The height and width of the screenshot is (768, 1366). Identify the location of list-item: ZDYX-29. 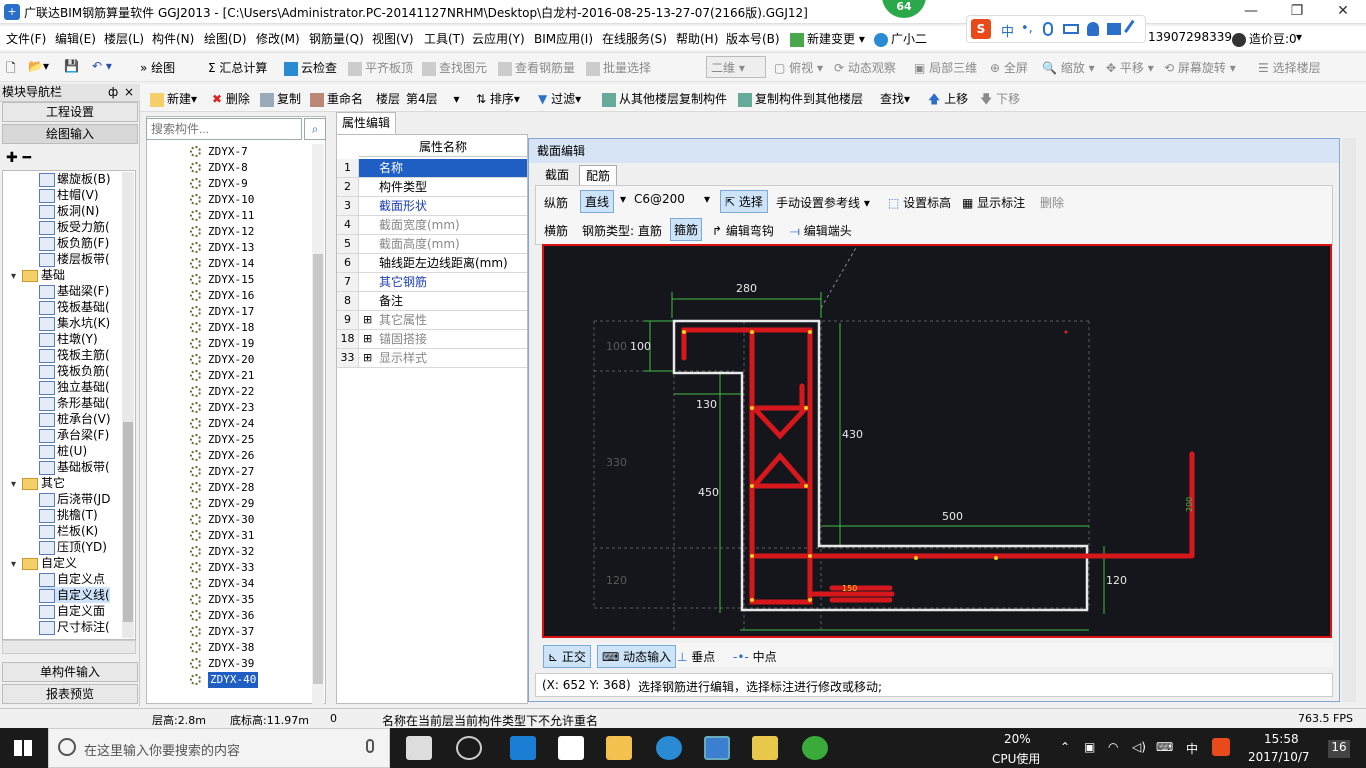
(221, 504).